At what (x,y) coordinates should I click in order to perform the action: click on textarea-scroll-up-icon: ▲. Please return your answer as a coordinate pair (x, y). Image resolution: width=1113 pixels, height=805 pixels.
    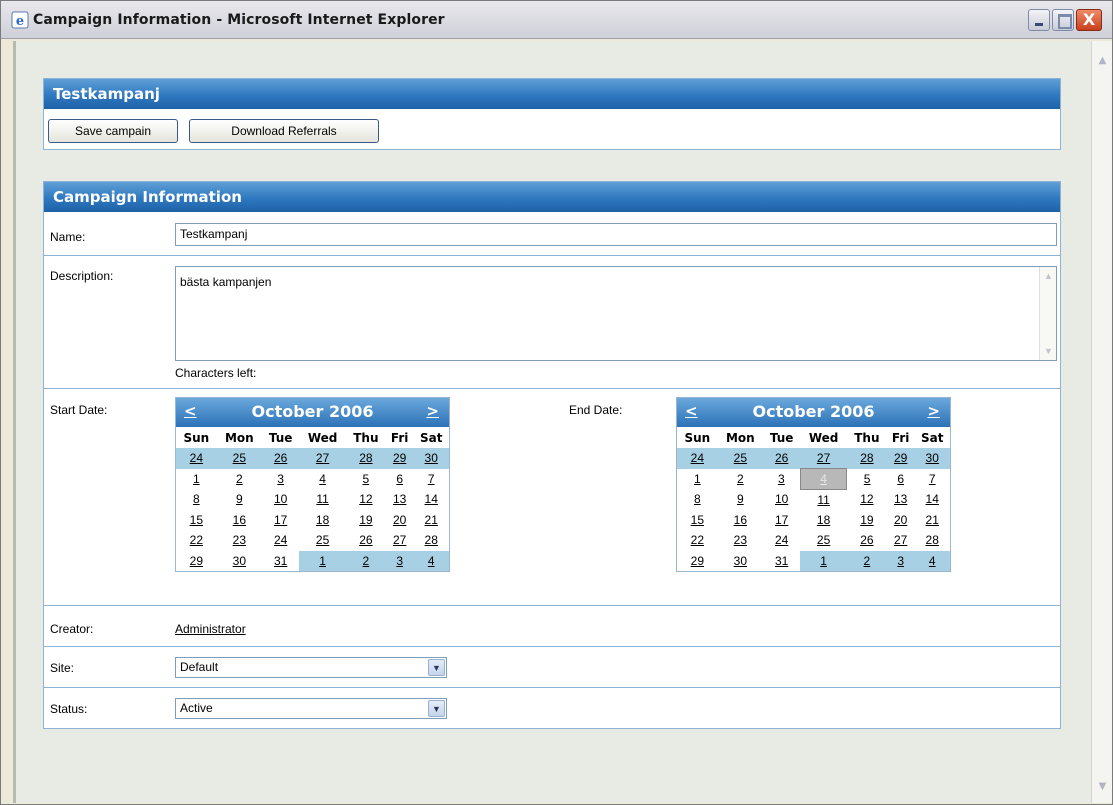
    Looking at the image, I should click on (1048, 276).